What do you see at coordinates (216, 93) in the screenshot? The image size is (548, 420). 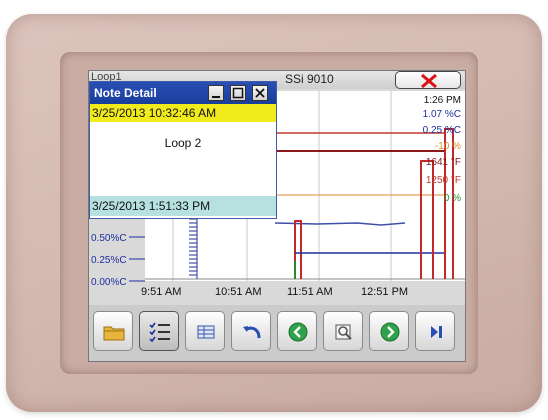 I see `minimize-button` at bounding box center [216, 93].